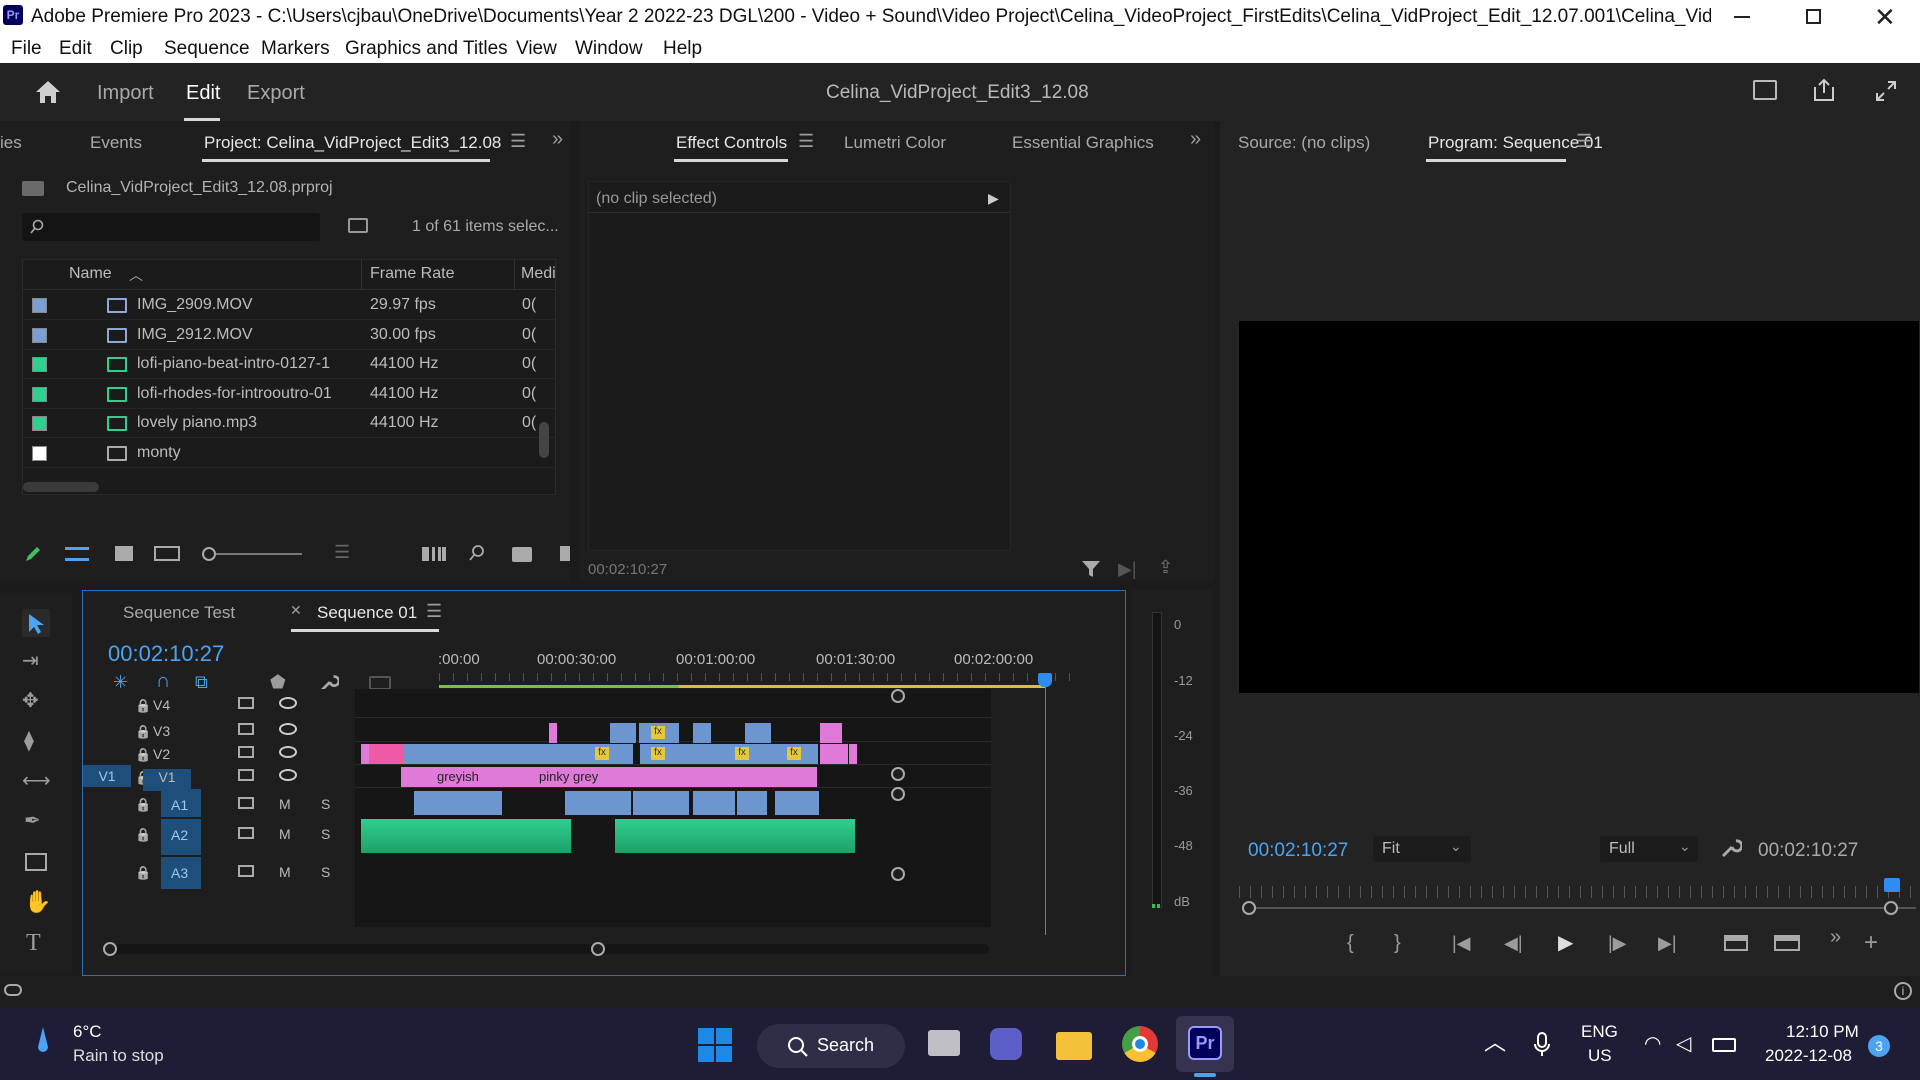  I want to click on workspaces-icon, so click(1765, 90).